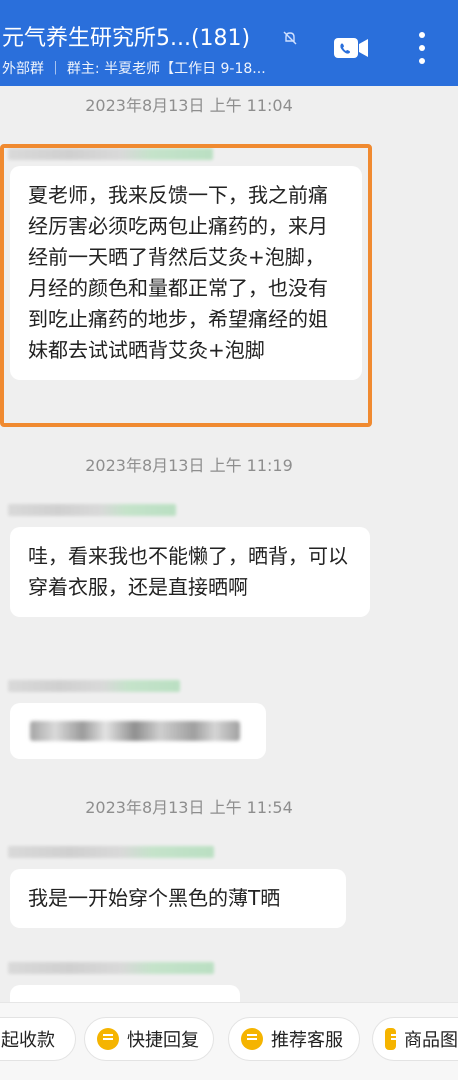  Describe the element at coordinates (178, 898) in the screenshot. I see `message-bubble: 我是一开始穿个黑色的薄T晒` at that location.